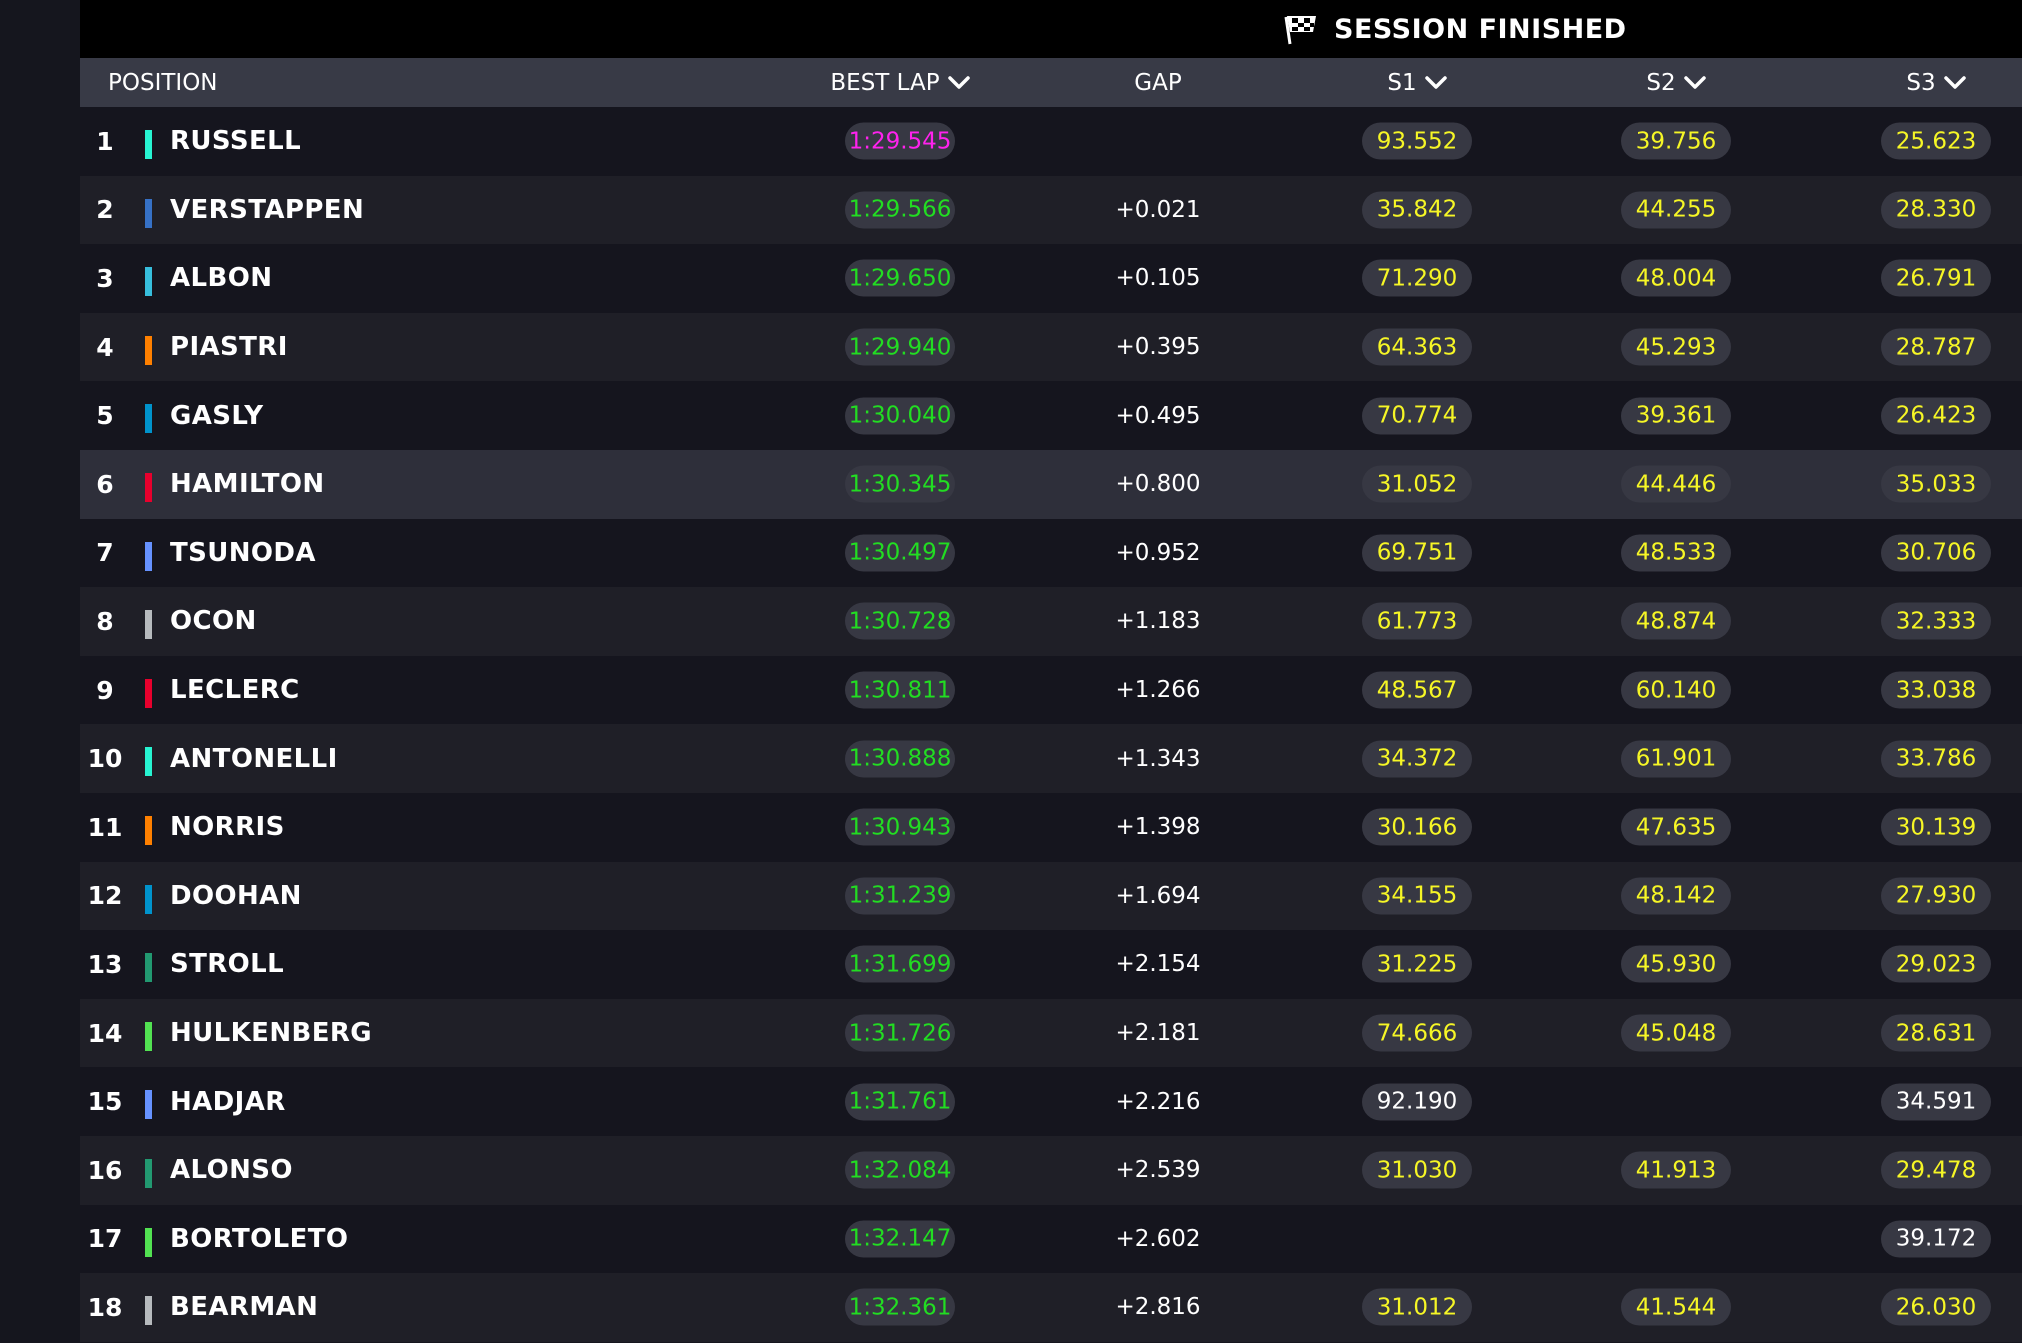 This screenshot has height=1343, width=2022. What do you see at coordinates (1417, 82) in the screenshot?
I see `header-s1: S1` at bounding box center [1417, 82].